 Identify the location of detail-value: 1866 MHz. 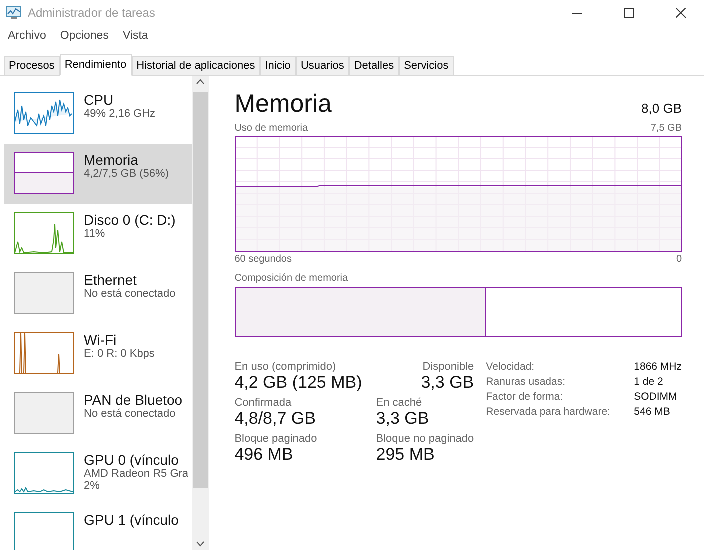
(658, 367).